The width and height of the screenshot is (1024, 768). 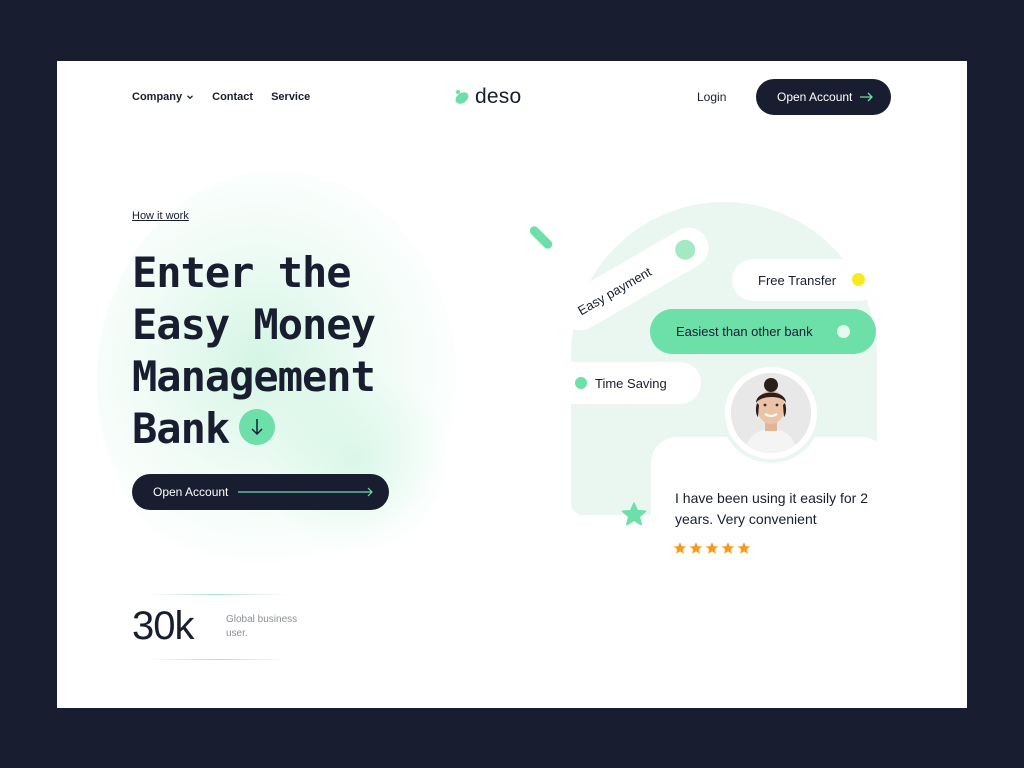 I want to click on stat-description: Global business user., so click(x=262, y=626).